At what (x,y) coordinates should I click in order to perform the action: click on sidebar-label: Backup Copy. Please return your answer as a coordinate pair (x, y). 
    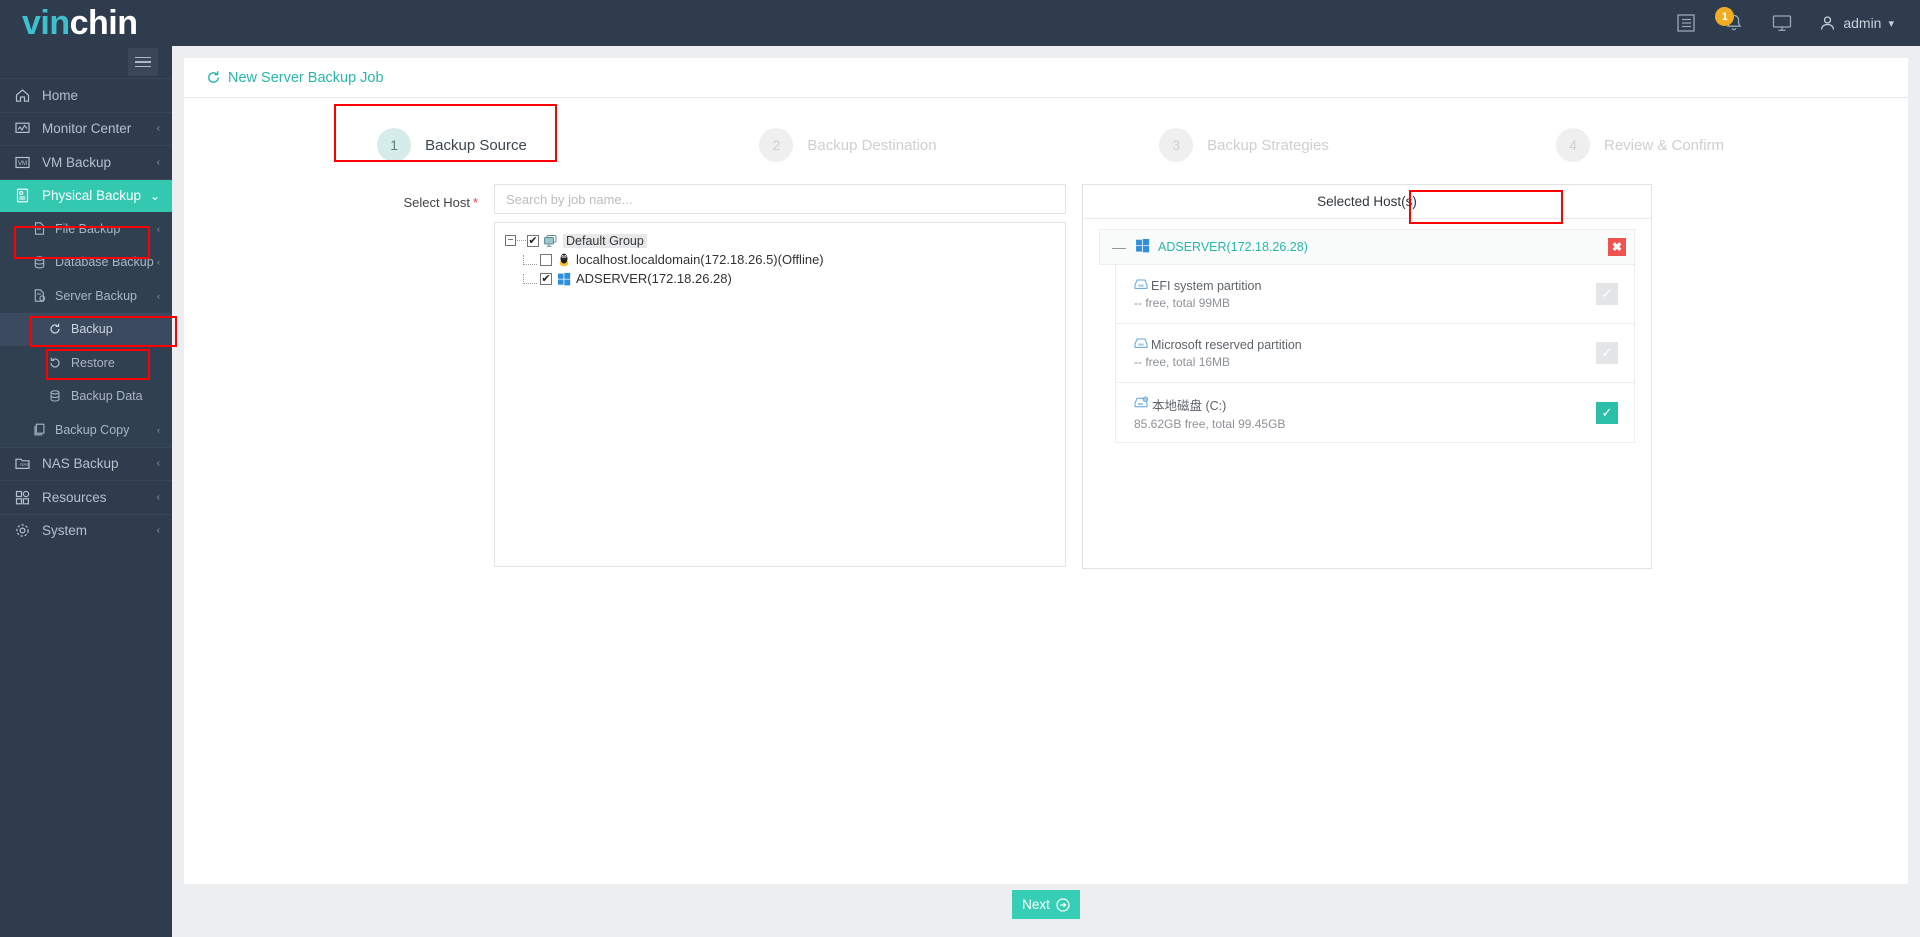
    Looking at the image, I should click on (92, 429).